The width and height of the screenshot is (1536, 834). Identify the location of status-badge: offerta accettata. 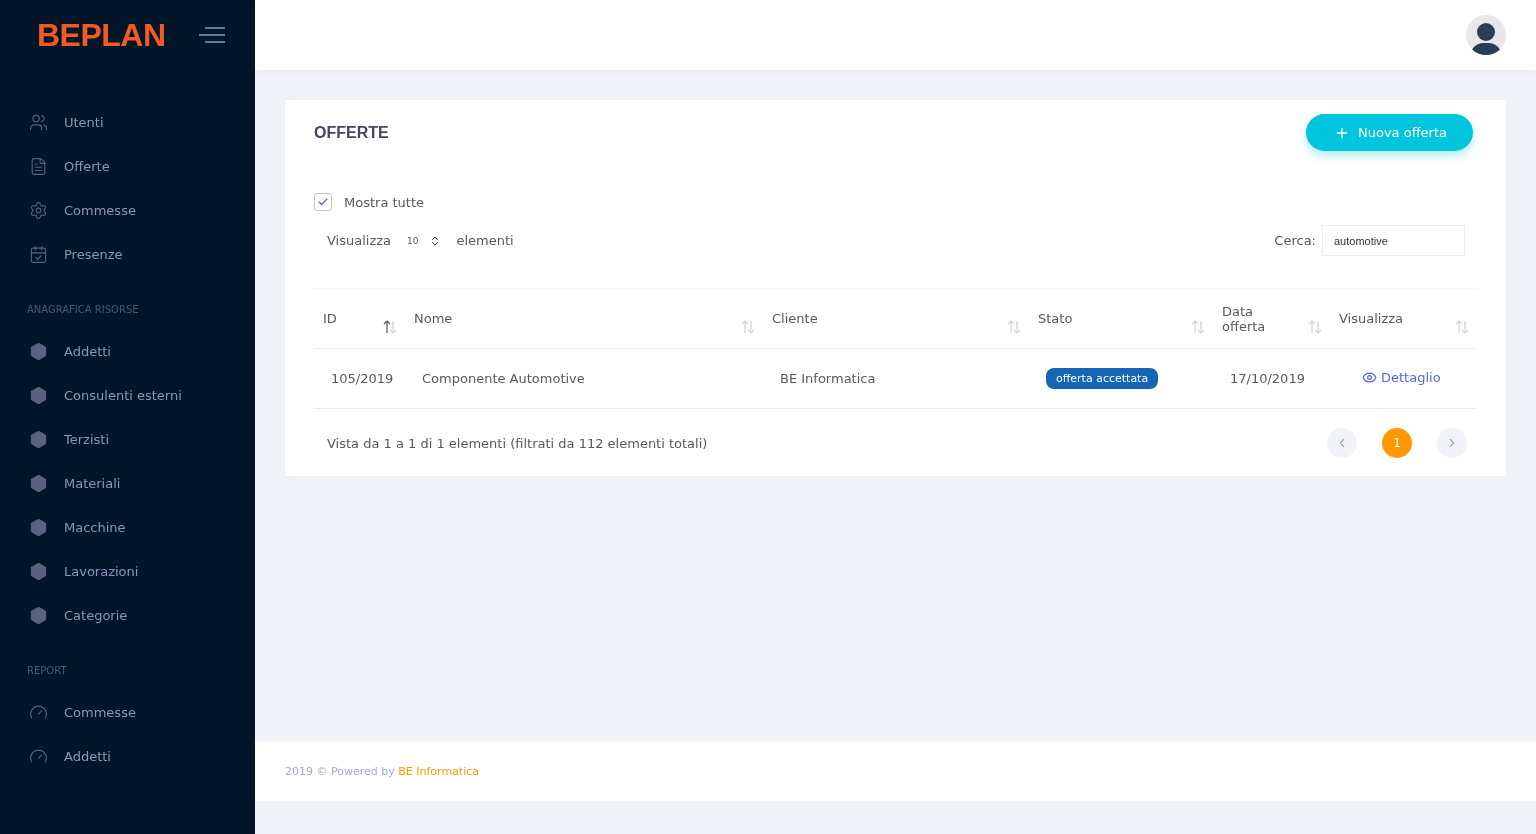
(1102, 378).